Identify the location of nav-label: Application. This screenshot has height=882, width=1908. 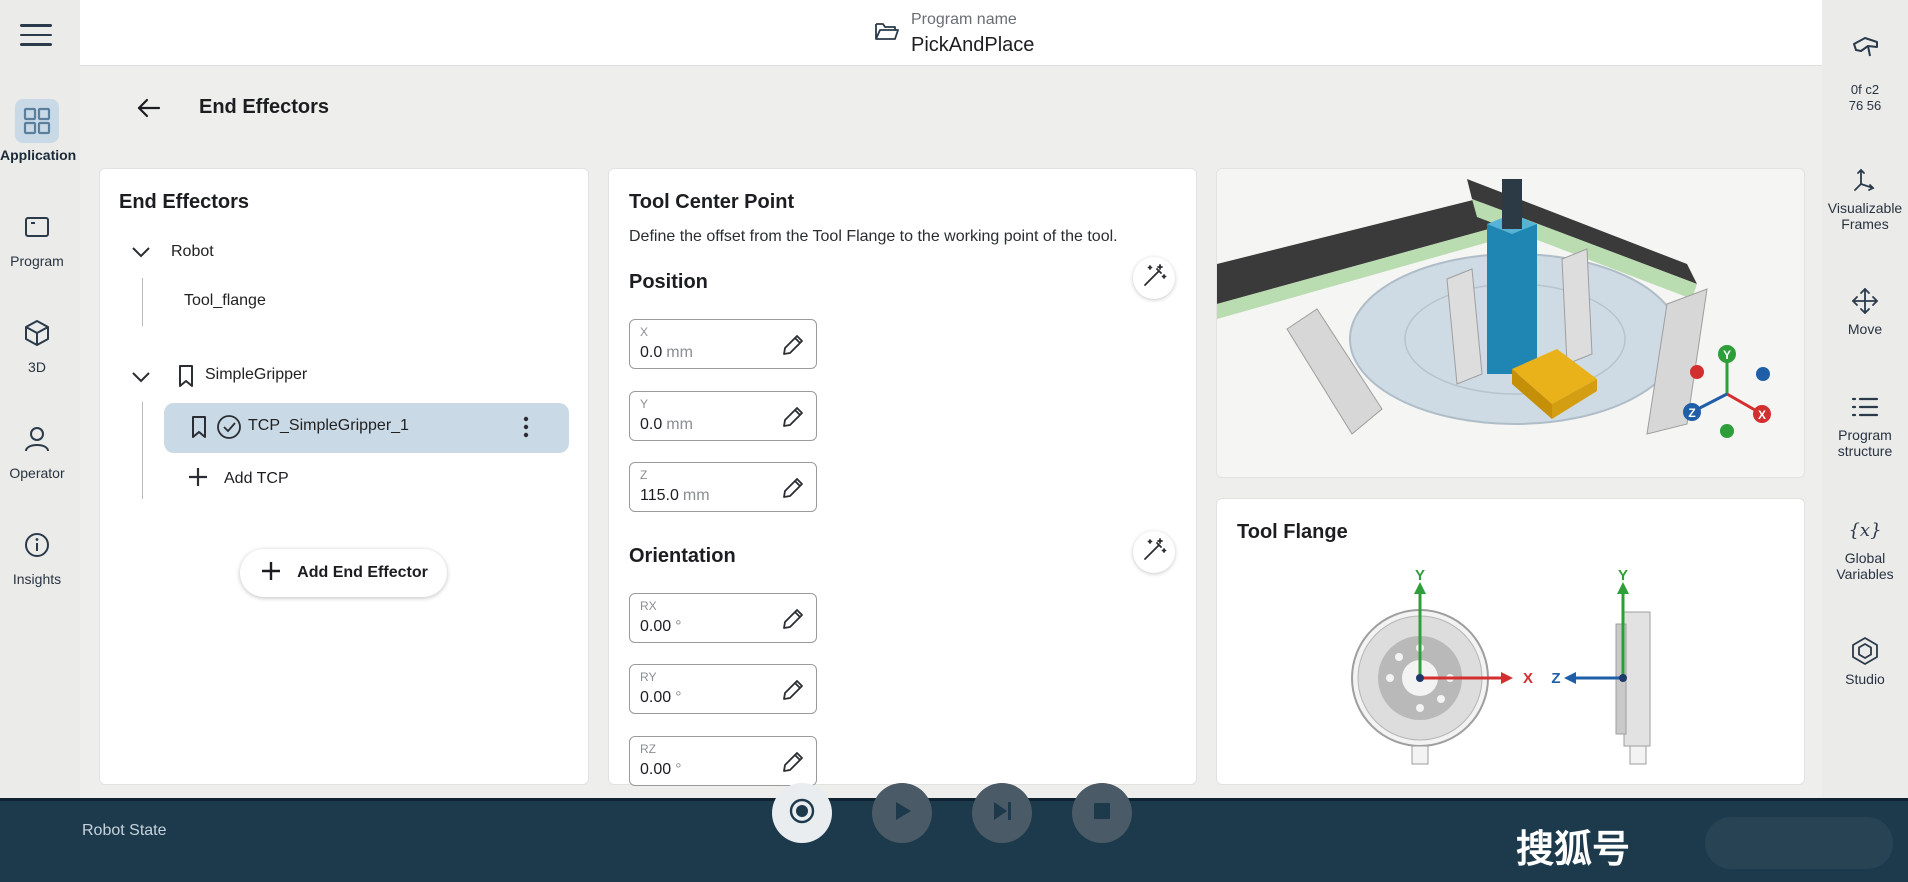
(38, 155).